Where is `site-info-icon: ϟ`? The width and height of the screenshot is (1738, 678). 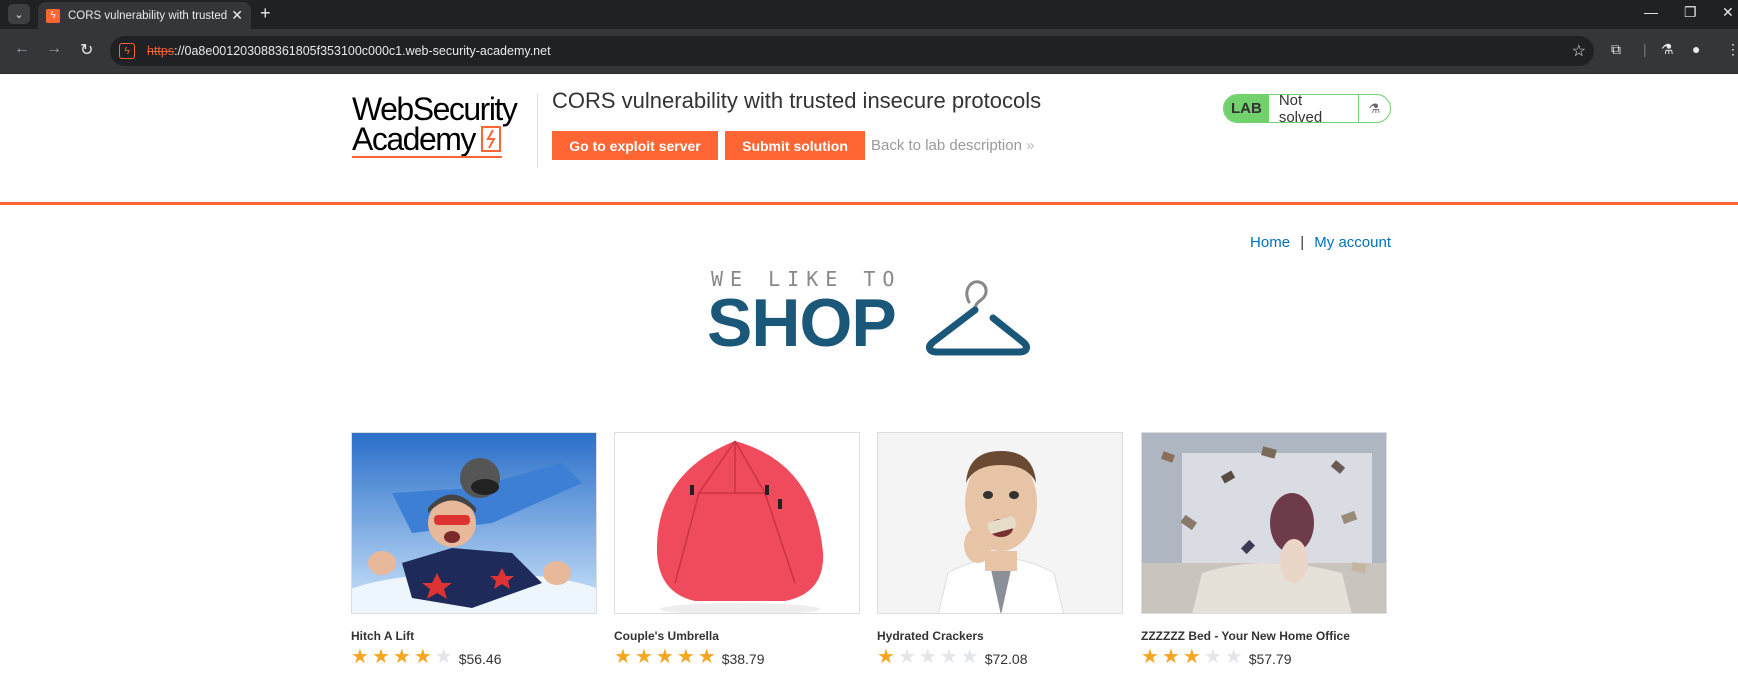 site-info-icon: ϟ is located at coordinates (127, 51).